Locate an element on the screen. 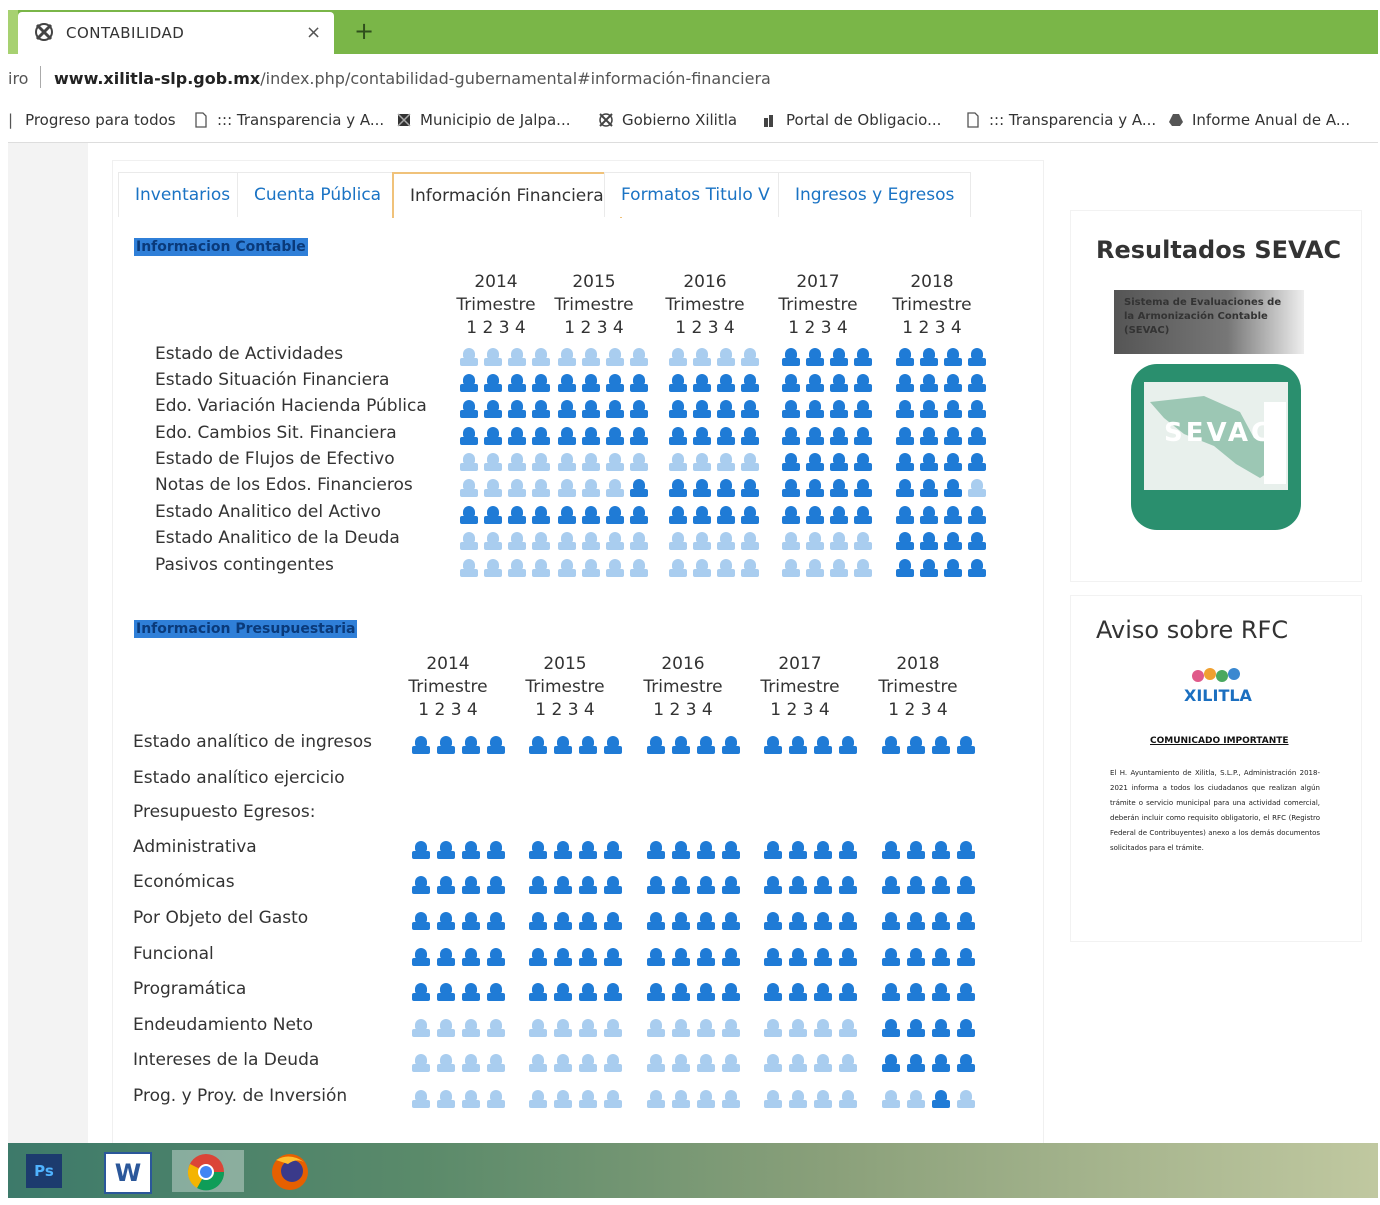  bookmark-progreso: | Progreso para todos is located at coordinates (92, 120).